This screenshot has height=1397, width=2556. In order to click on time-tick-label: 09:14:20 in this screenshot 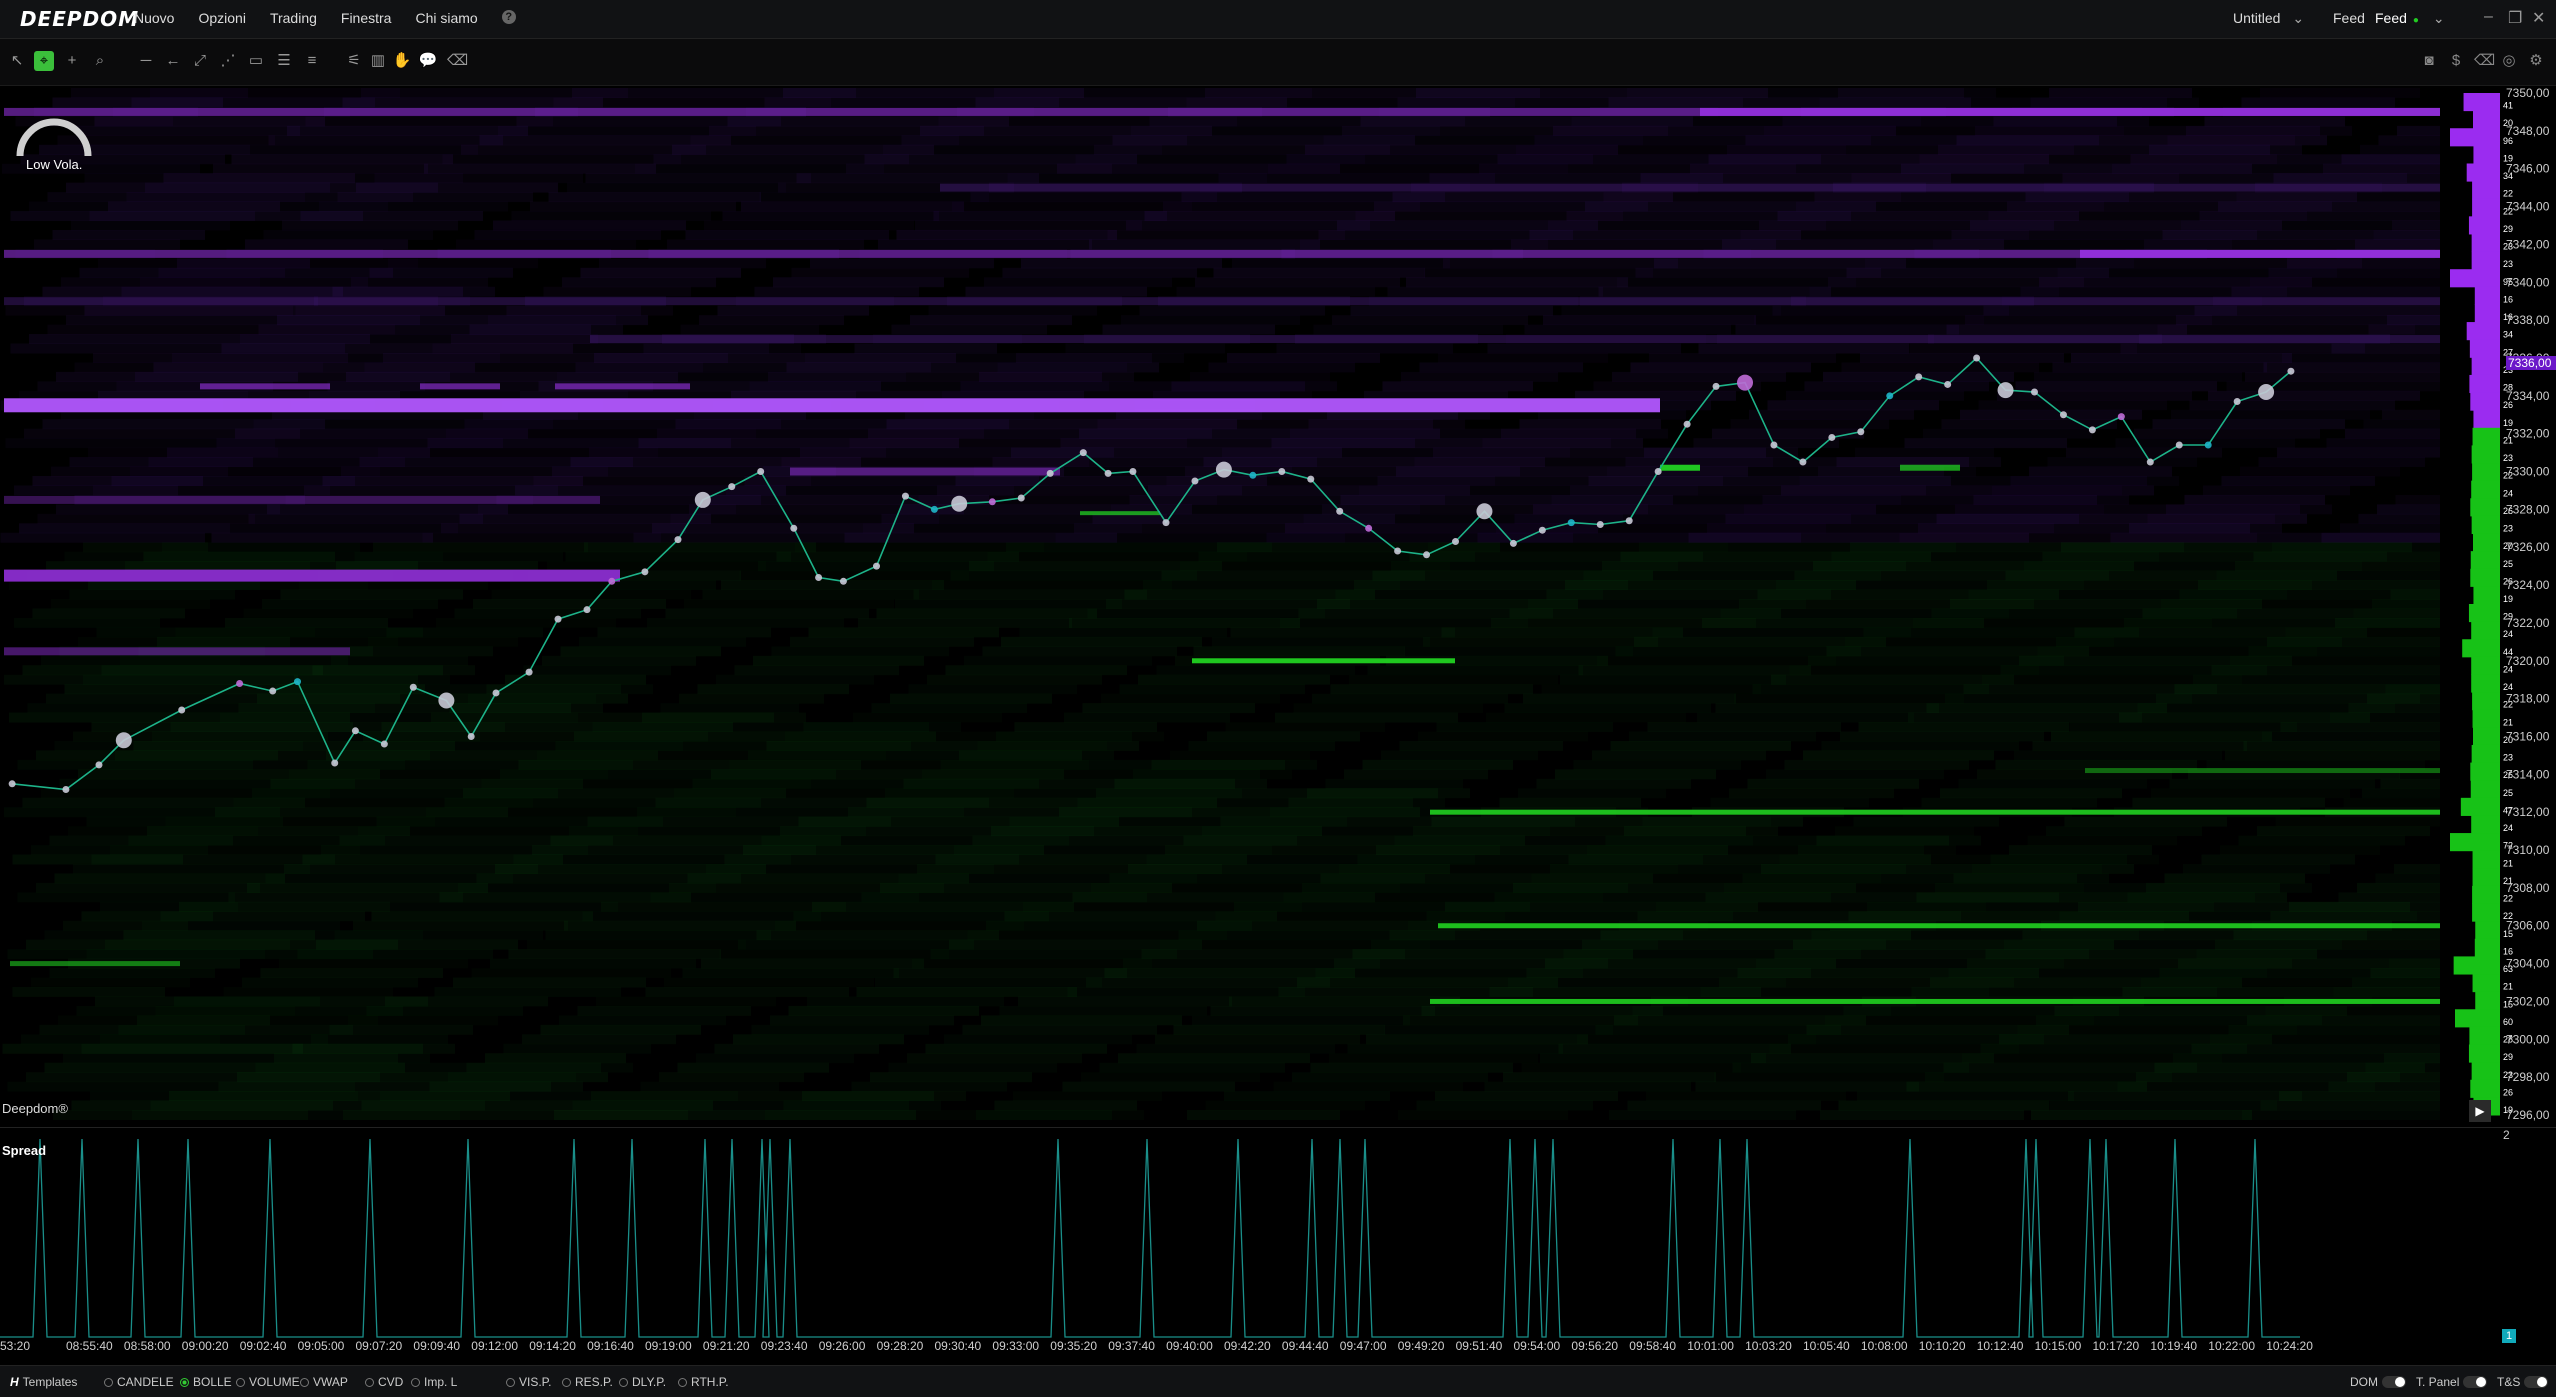, I will do `click(552, 1346)`.